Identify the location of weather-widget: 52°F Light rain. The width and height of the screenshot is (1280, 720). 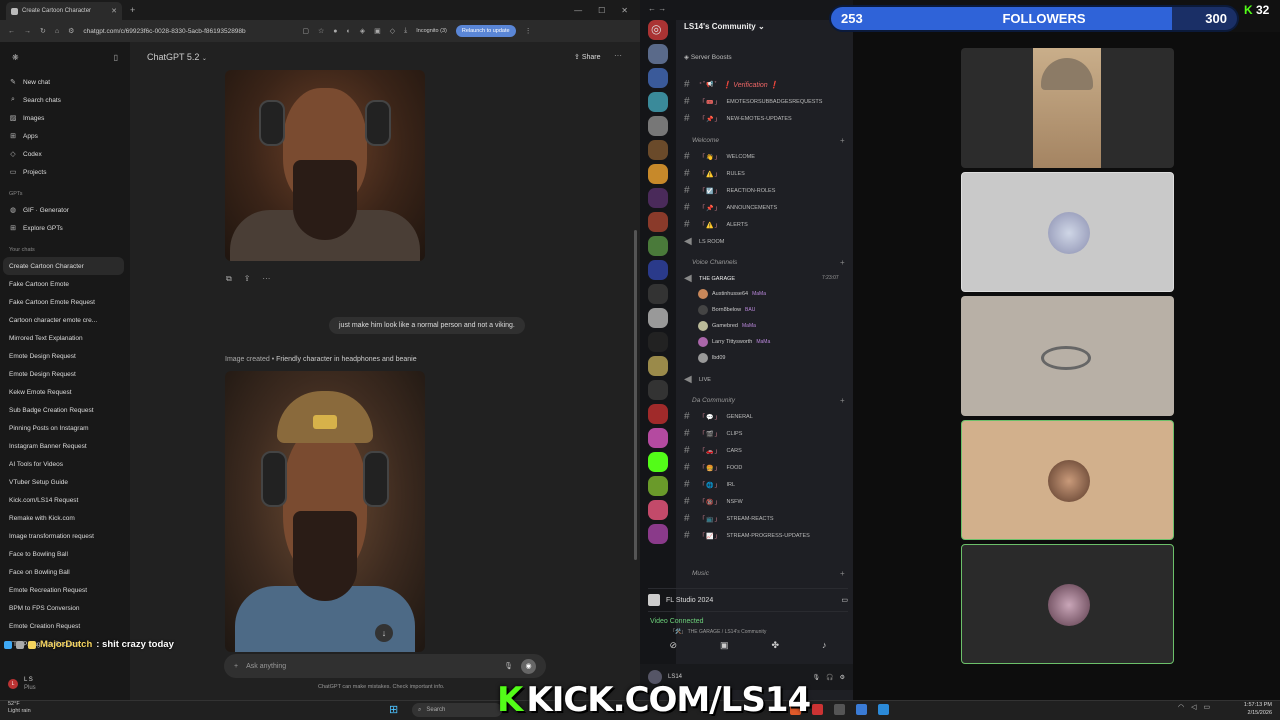
(19, 708).